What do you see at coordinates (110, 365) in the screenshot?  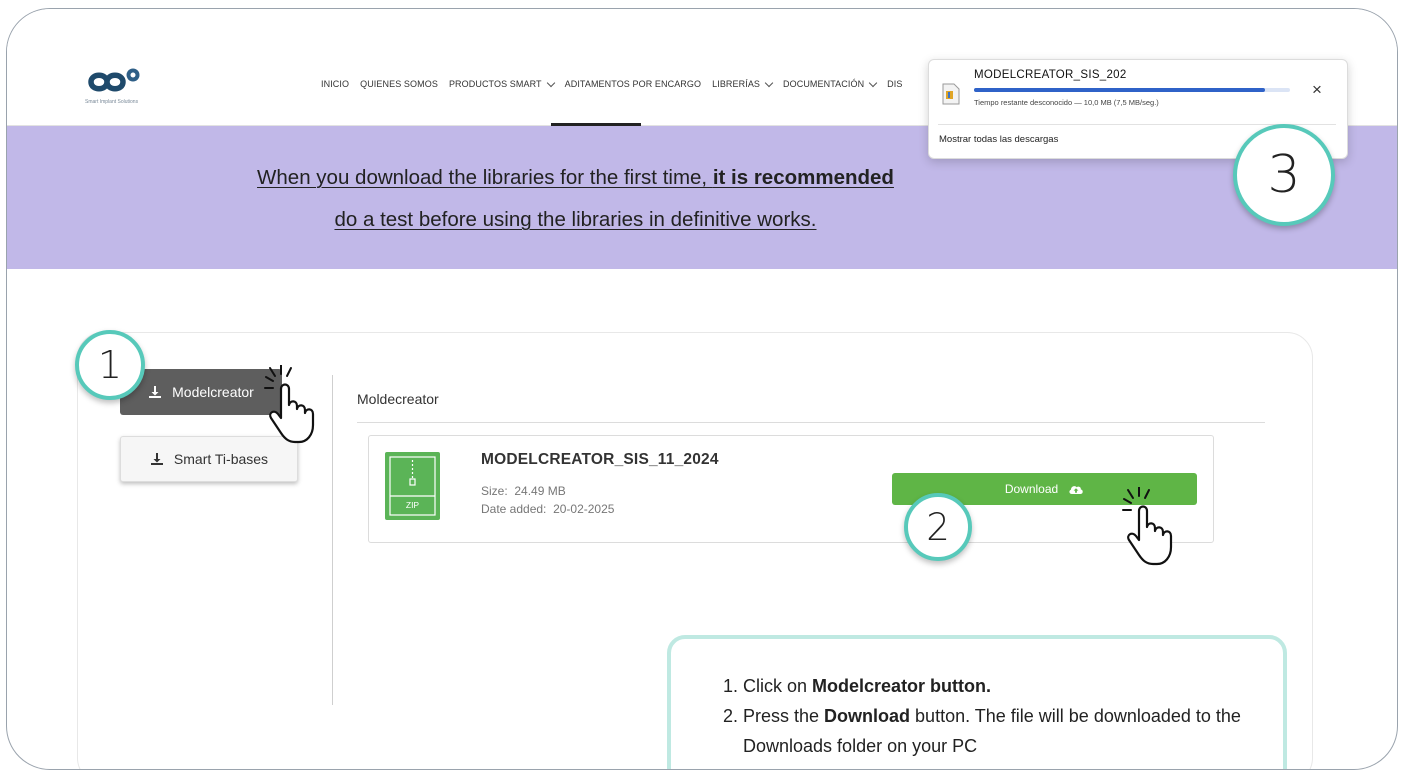 I see `step-1-badge: 1` at bounding box center [110, 365].